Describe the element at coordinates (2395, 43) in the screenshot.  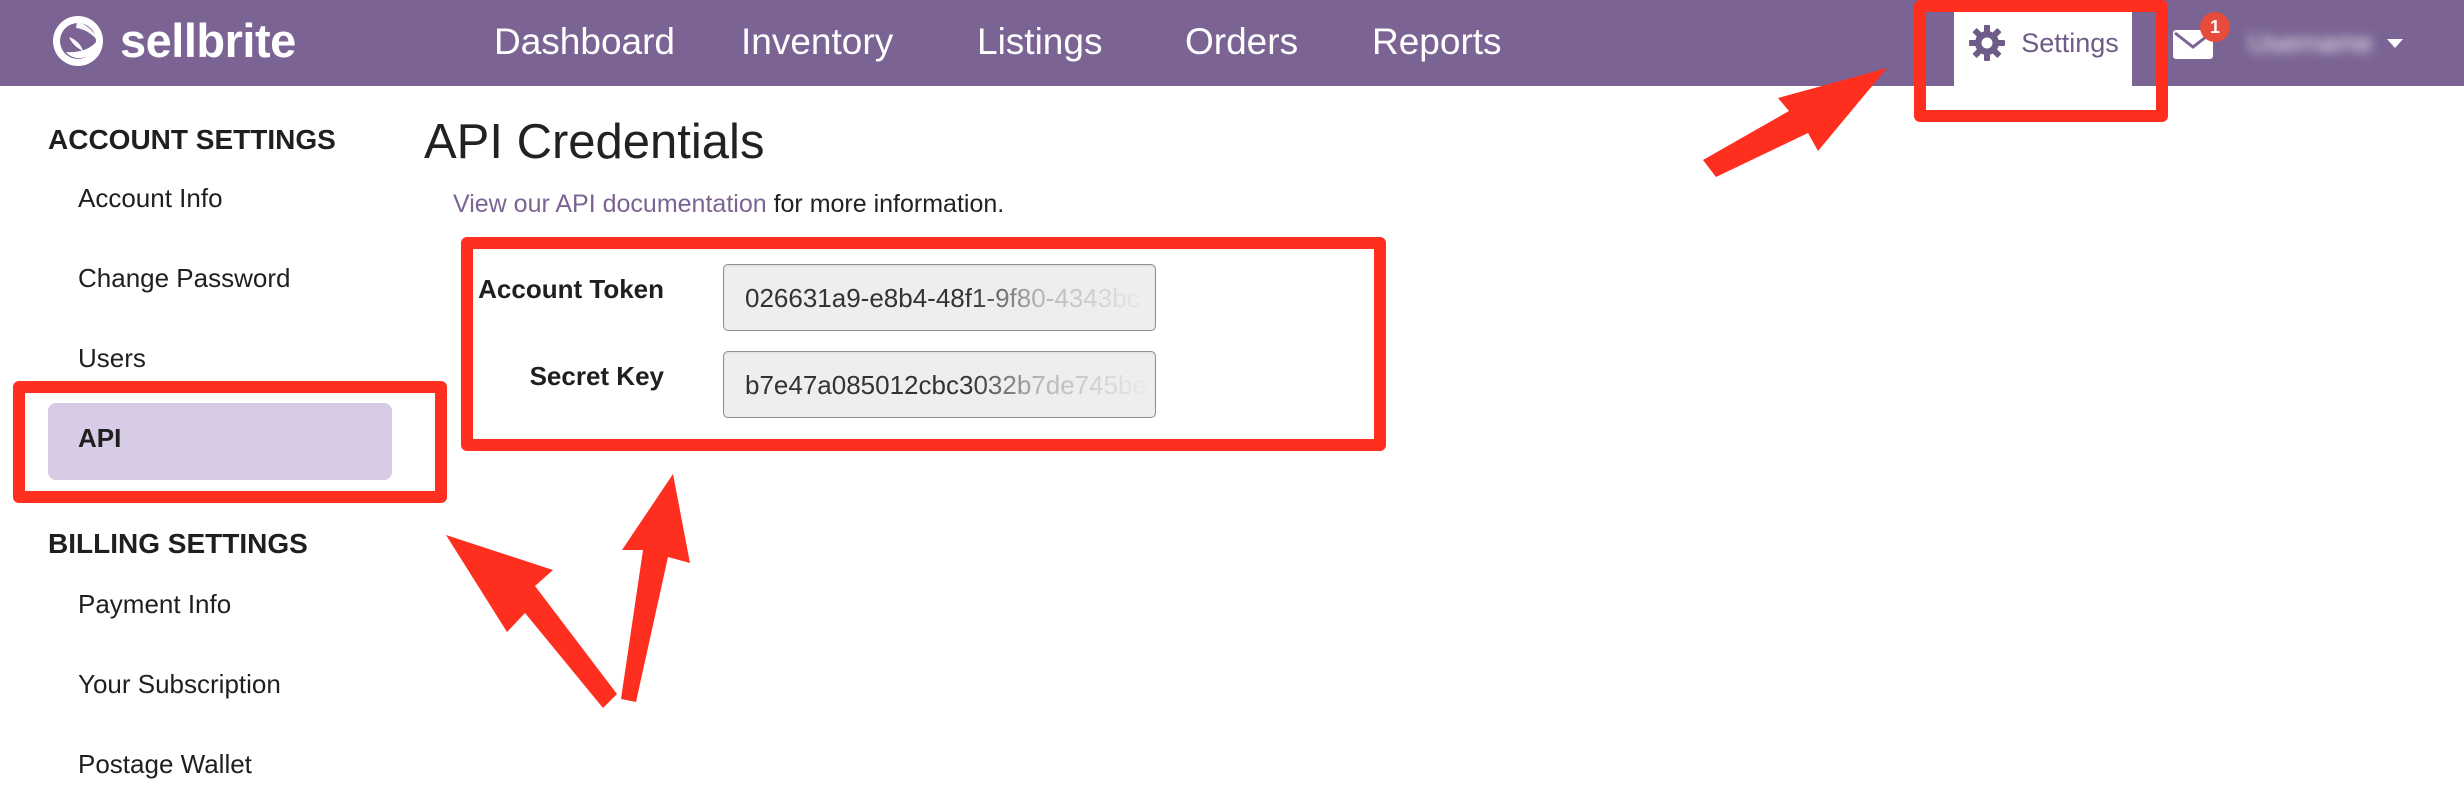
I see `chevron-down-icon` at that location.